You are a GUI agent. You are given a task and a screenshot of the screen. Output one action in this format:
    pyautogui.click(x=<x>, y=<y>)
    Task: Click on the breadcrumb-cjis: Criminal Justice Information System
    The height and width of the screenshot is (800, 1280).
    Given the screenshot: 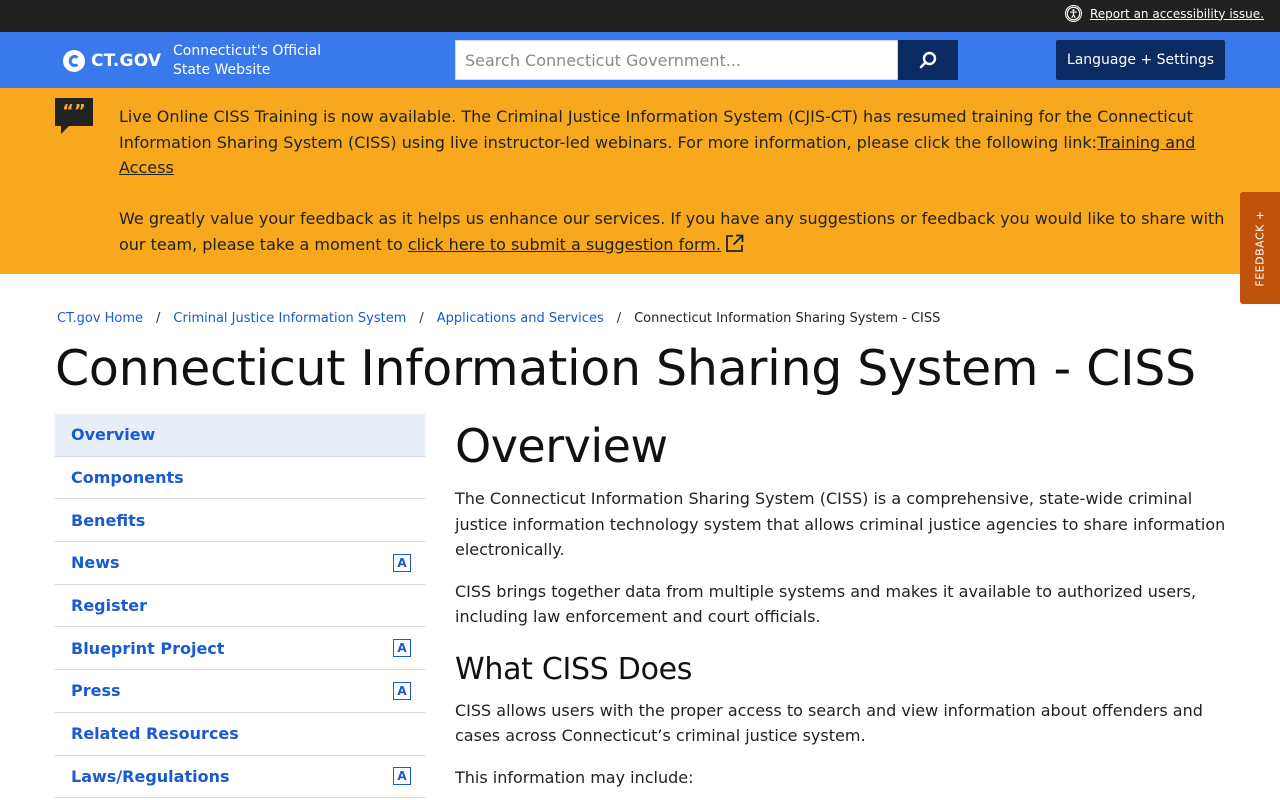 What is the action you would take?
    pyautogui.click(x=289, y=318)
    